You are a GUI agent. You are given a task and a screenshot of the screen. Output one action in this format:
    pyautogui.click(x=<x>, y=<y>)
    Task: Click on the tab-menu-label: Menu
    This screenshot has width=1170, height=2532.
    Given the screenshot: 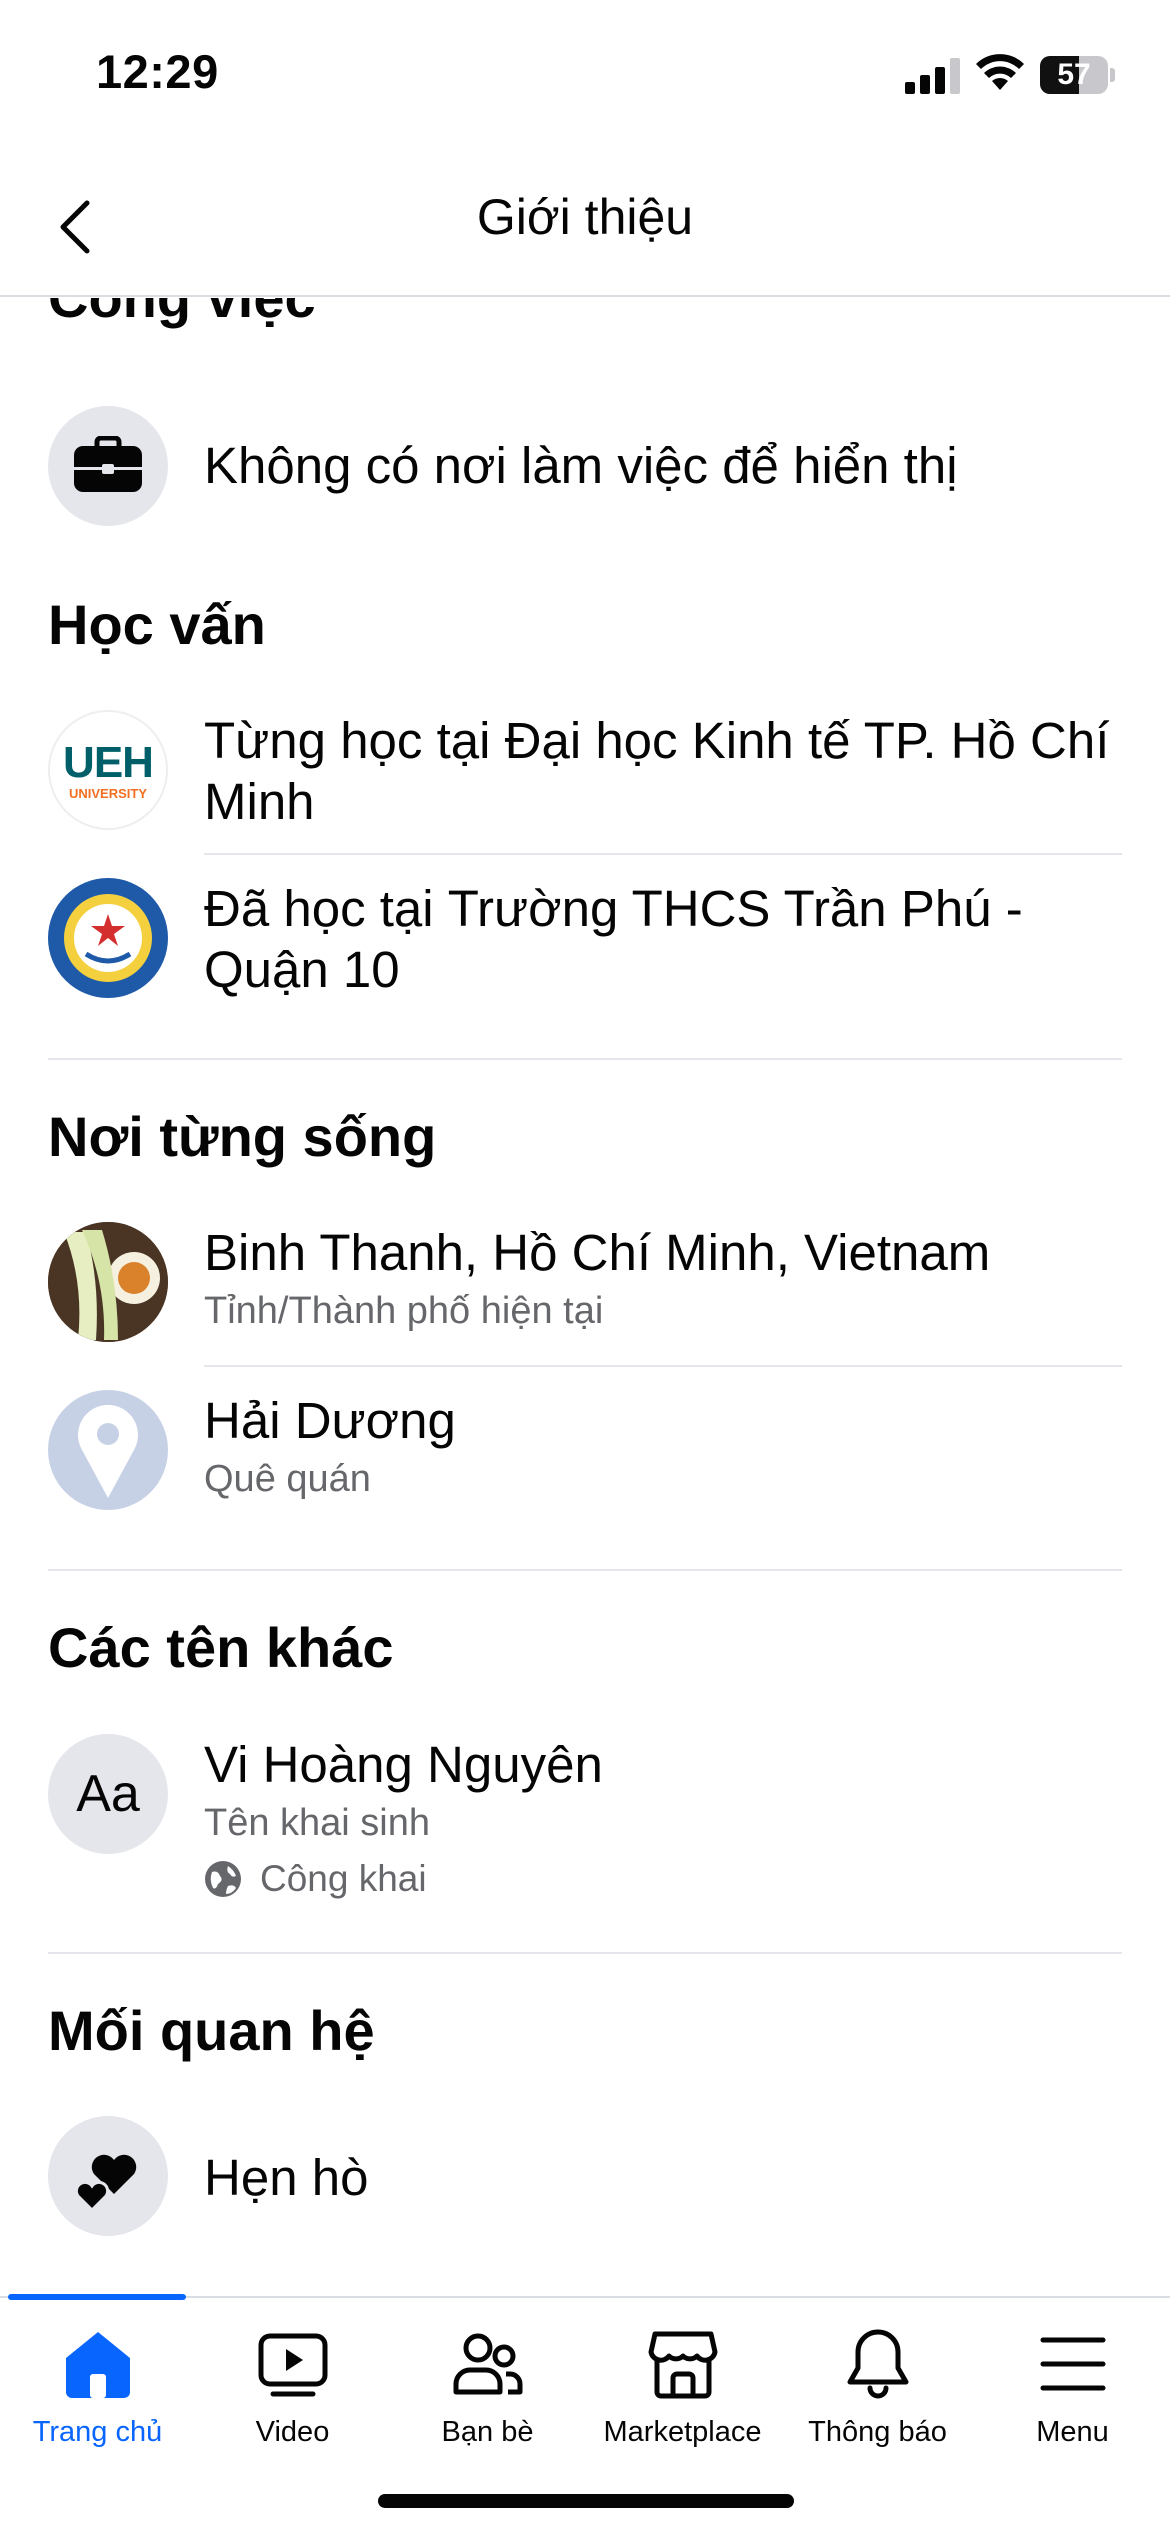 What is the action you would take?
    pyautogui.click(x=1072, y=2432)
    